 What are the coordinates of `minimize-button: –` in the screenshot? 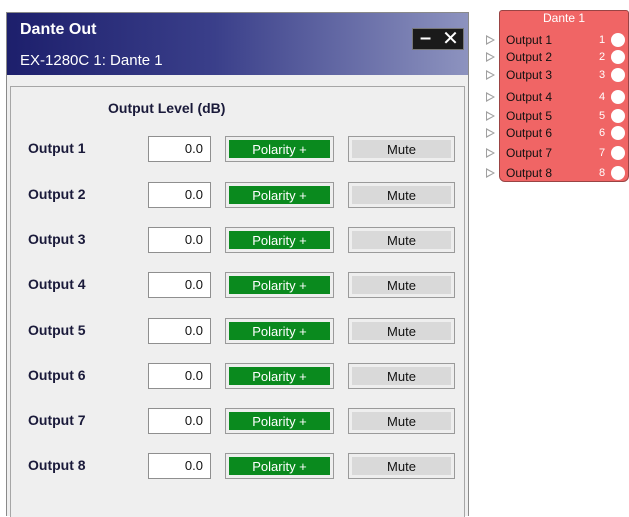 It's located at (425, 38).